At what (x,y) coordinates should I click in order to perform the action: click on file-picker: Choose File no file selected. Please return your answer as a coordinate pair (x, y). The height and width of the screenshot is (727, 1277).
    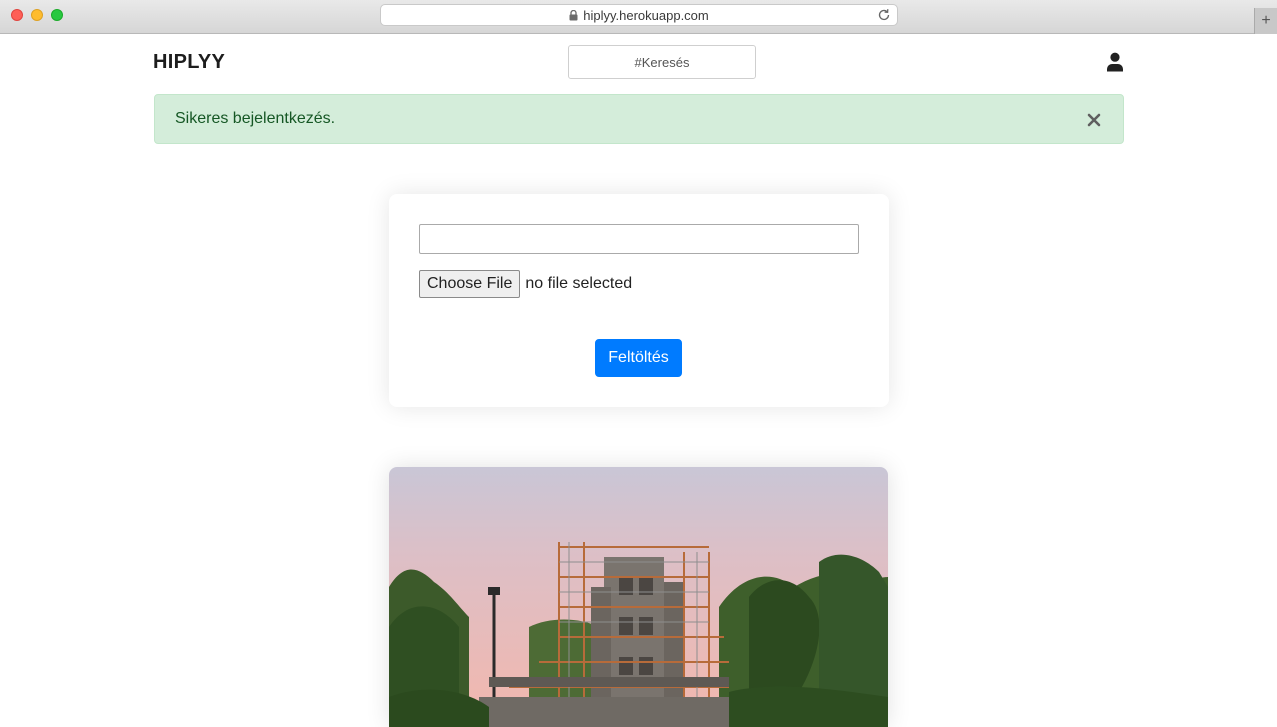
    Looking at the image, I should click on (525, 284).